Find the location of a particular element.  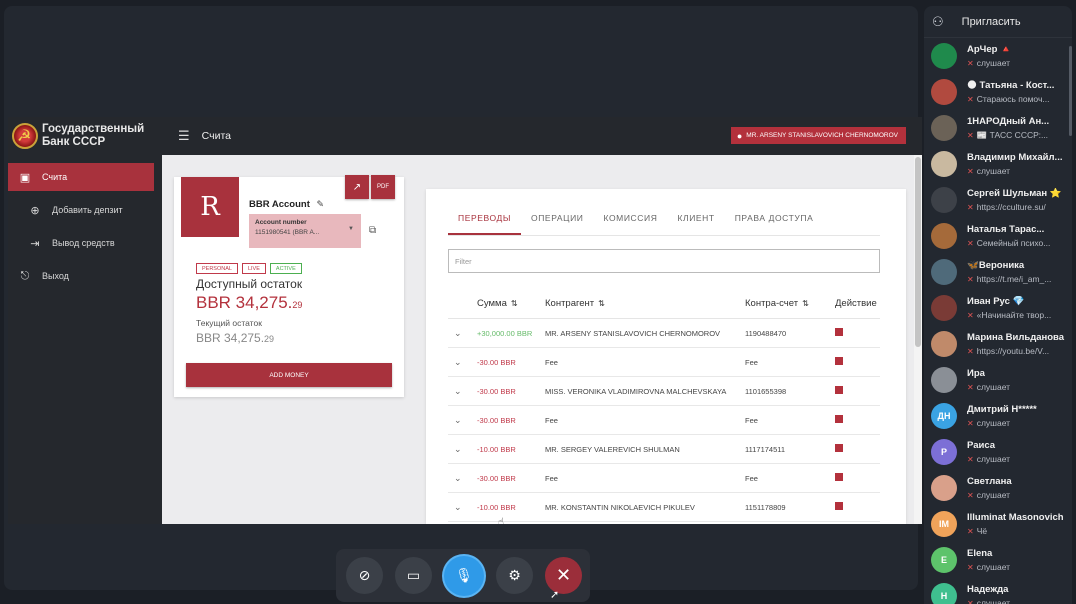

tab-access-rights: ПРАВА ДОСТУПА is located at coordinates (774, 218).